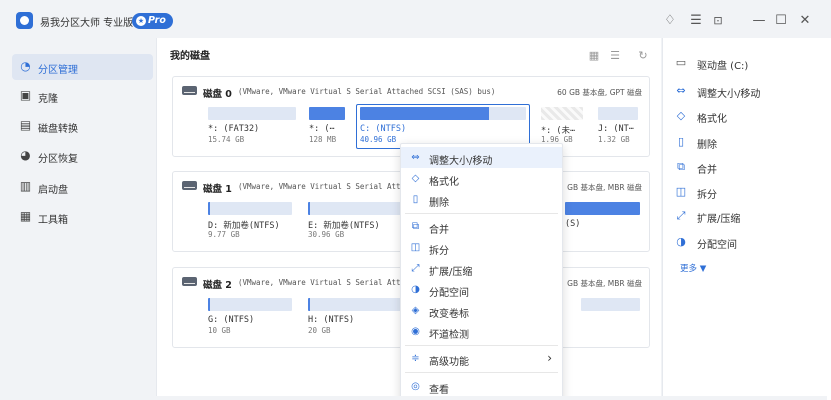 The width and height of the screenshot is (831, 400). I want to click on sidebar-item-partition-manager: ◔ 分区管理, so click(82, 67).